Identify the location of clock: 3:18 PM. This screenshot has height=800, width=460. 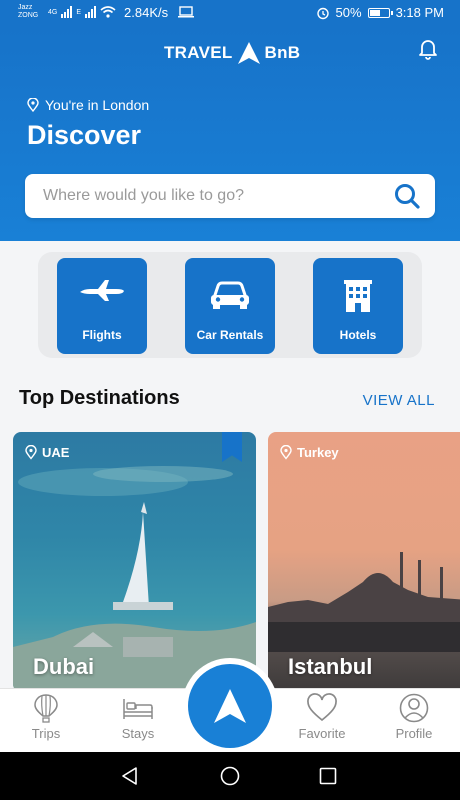
(419, 12).